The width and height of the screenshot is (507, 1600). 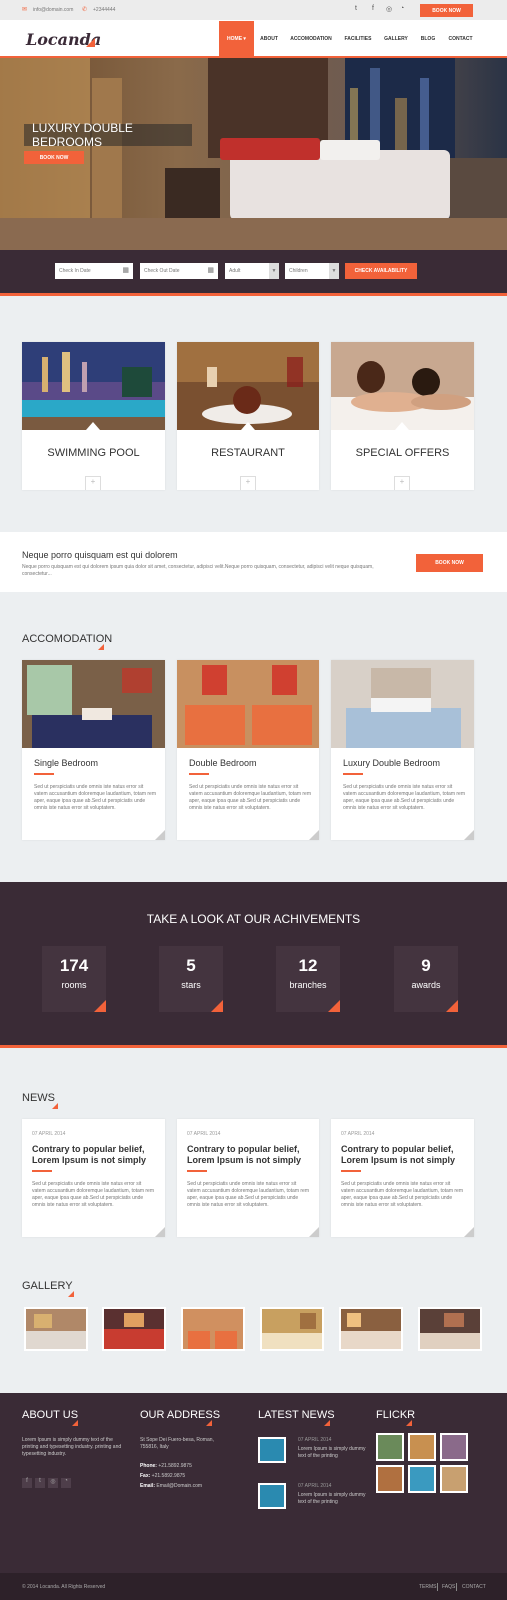 I want to click on phone-label: Phone:, so click(x=148, y=1466).